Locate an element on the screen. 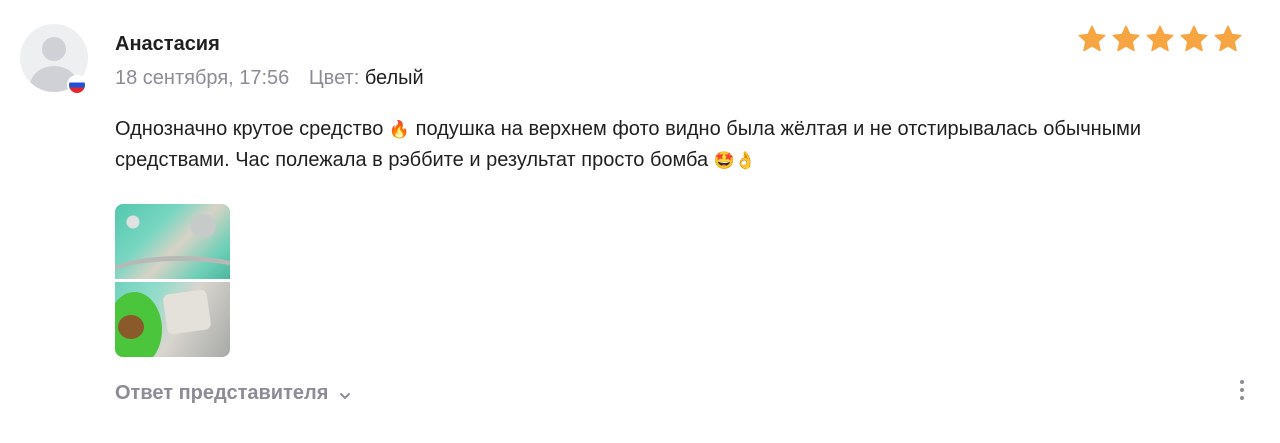 This screenshot has width=1280, height=443. more-vertical-icon is located at coordinates (1242, 390).